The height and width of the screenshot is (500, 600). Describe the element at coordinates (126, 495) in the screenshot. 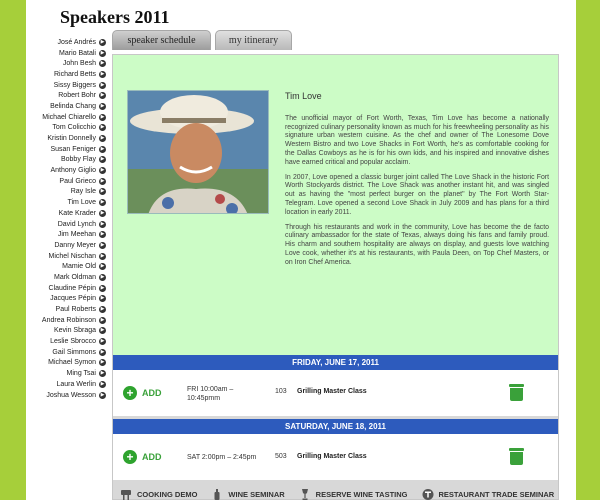

I see `grill-icon` at that location.